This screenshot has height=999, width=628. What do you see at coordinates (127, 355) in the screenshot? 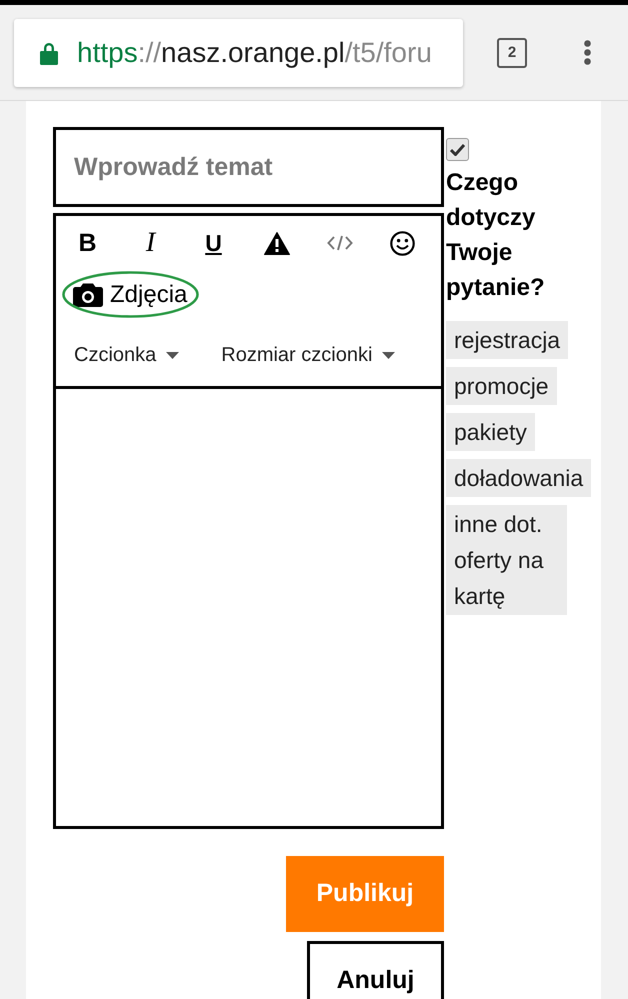
I see `dropdown-button: Czcionka` at bounding box center [127, 355].